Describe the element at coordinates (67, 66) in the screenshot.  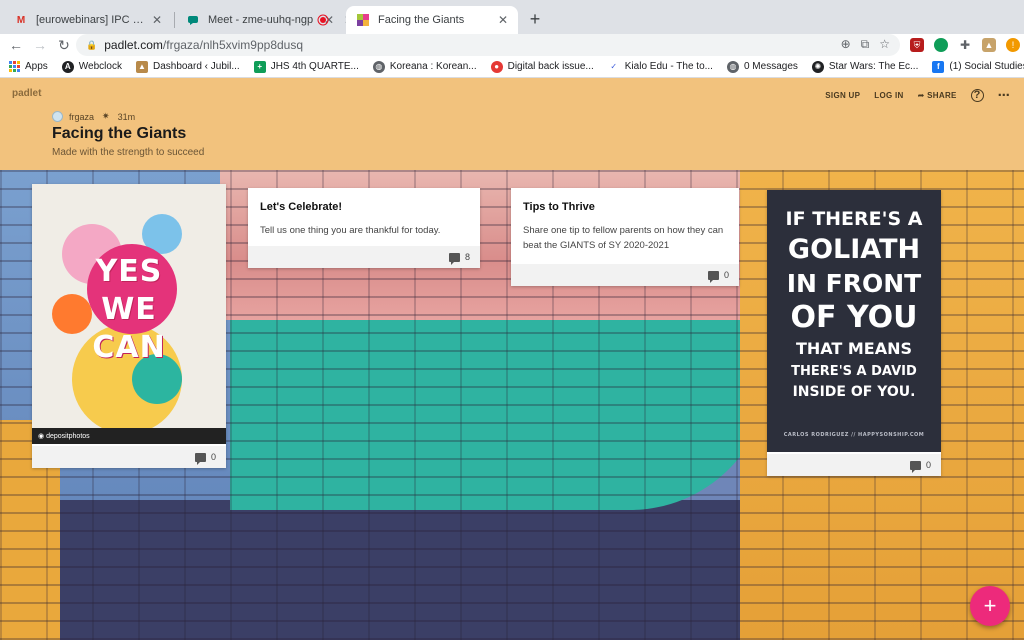
I see `webclock-icon: A` at that location.